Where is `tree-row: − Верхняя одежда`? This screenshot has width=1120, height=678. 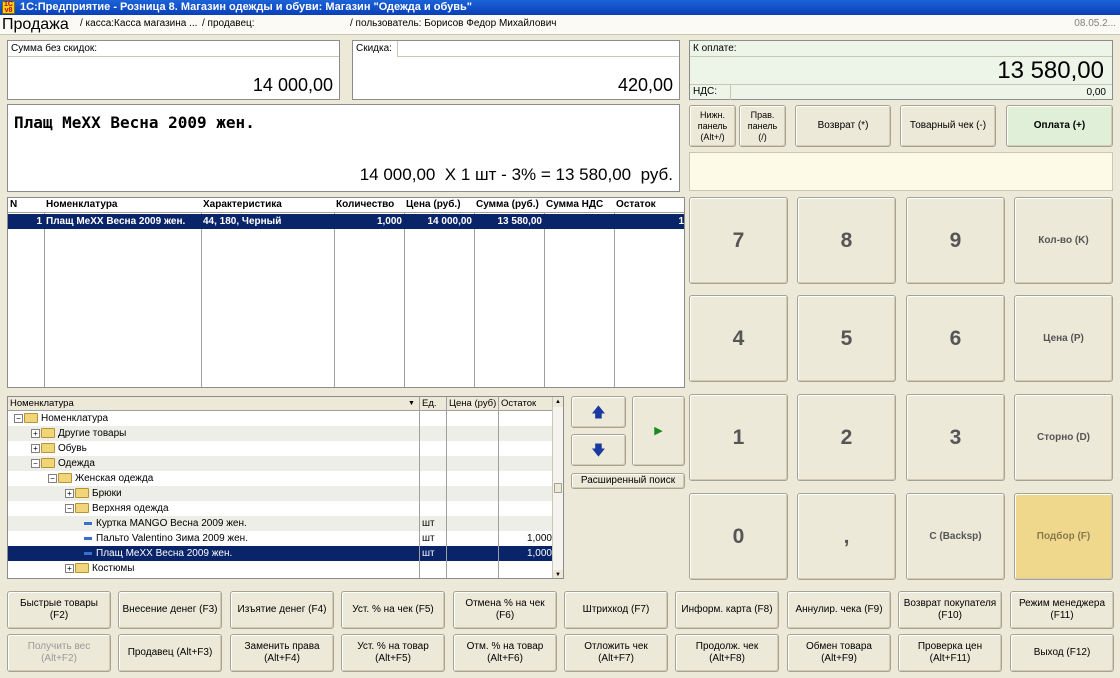 tree-row: − Верхняя одежда is located at coordinates (281, 508).